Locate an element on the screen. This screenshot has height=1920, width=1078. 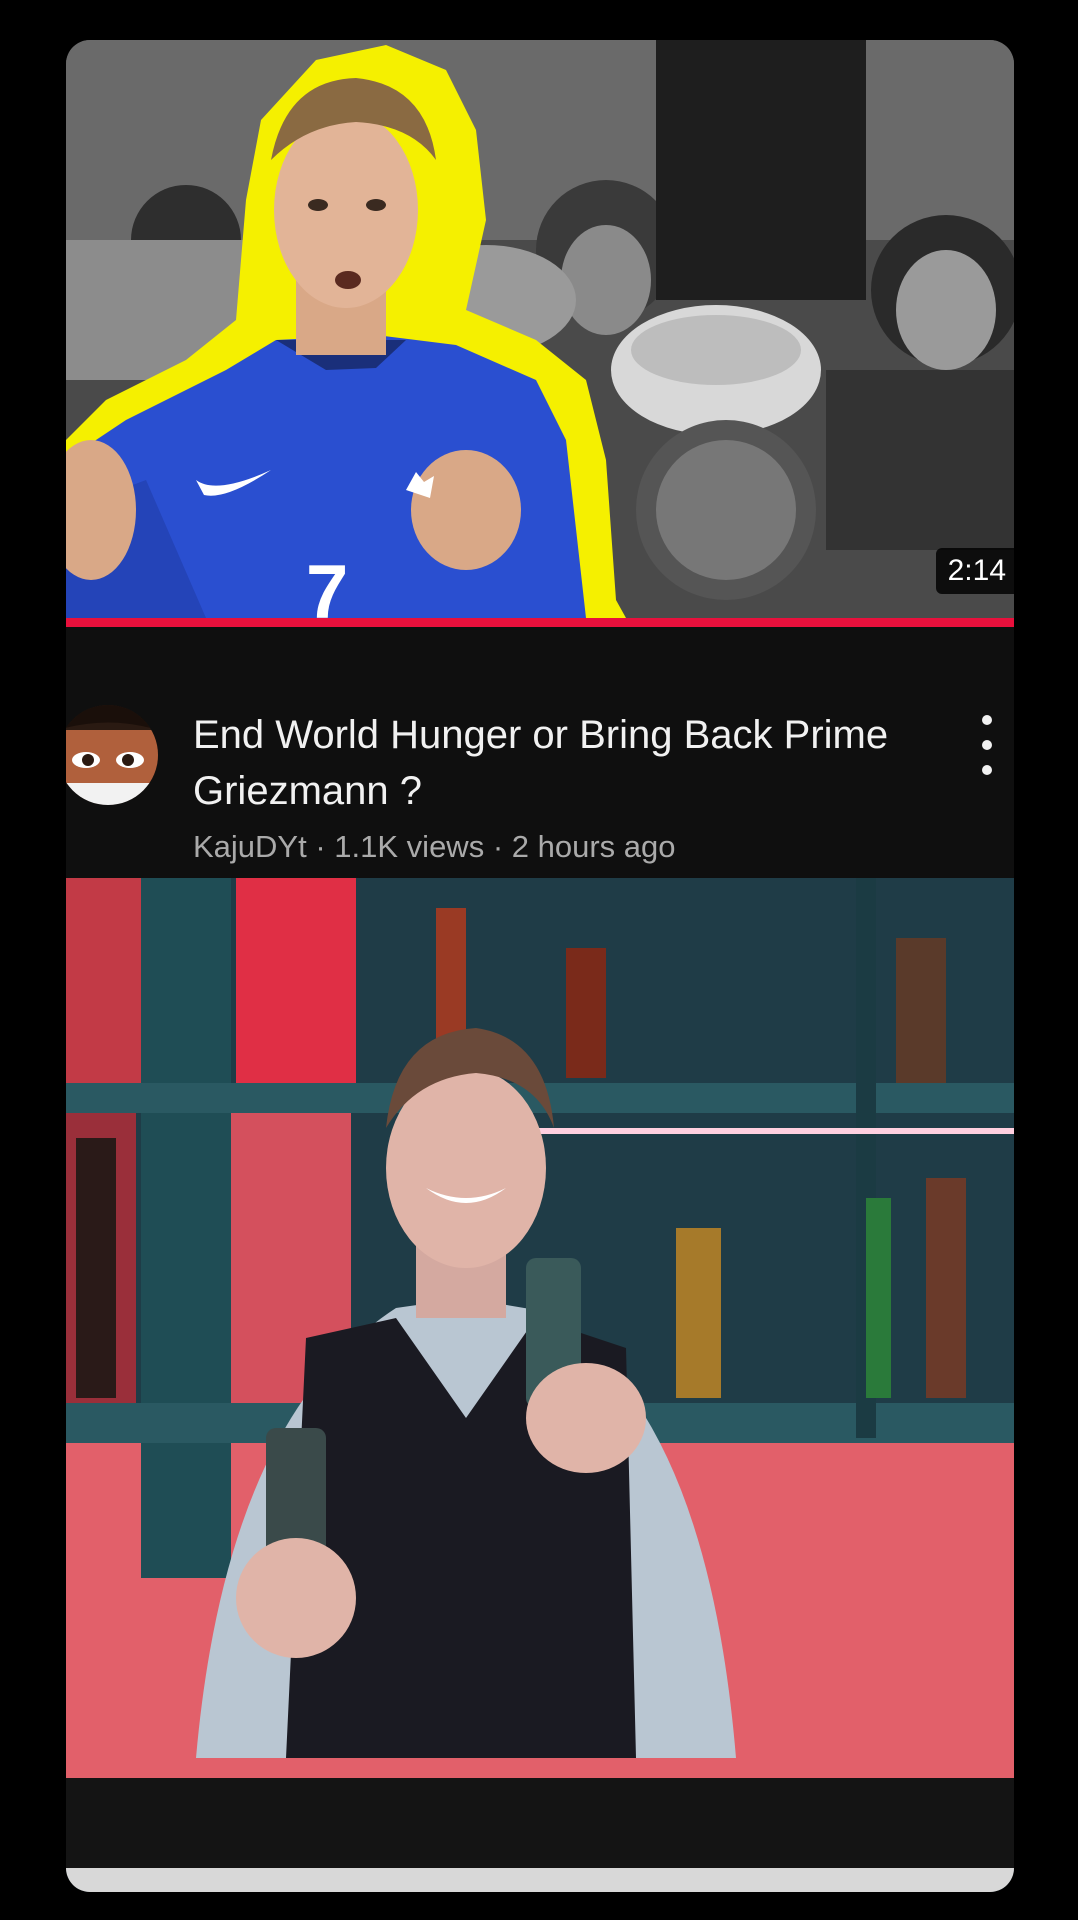
more-vert-icon is located at coordinates (987, 745).